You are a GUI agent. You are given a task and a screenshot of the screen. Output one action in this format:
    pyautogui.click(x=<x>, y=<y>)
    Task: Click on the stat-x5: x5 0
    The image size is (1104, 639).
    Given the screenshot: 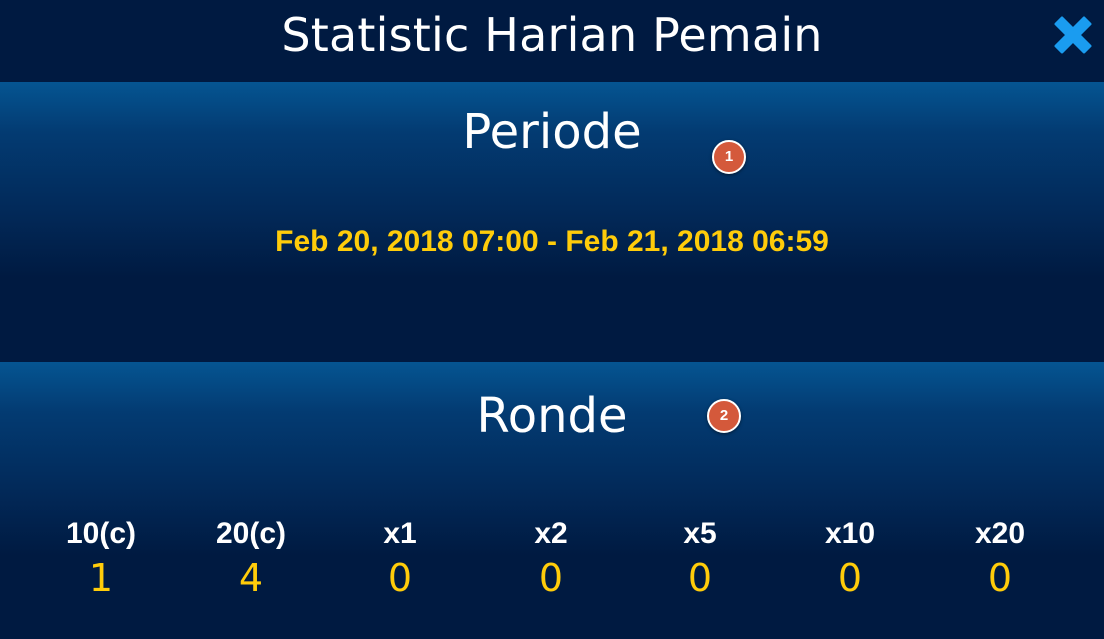 What is the action you would take?
    pyautogui.click(x=700, y=556)
    